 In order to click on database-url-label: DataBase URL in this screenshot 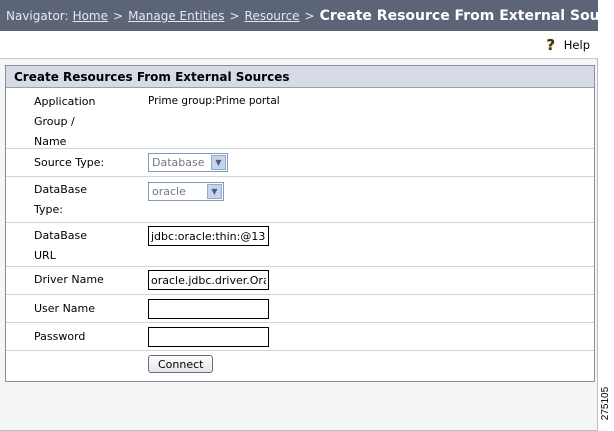, I will do `click(61, 245)`.